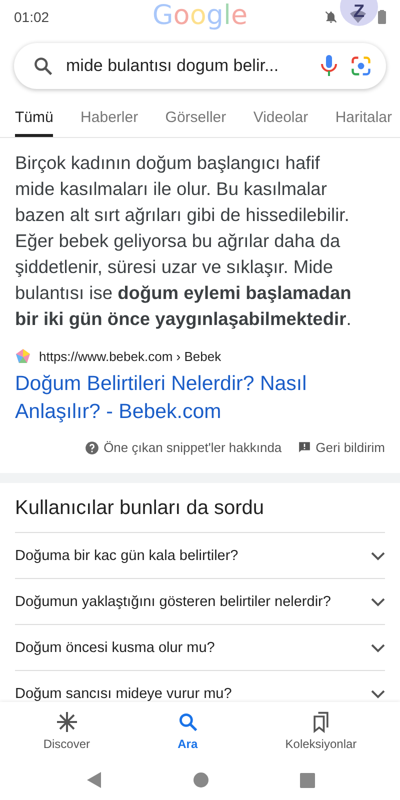 This screenshot has height=800, width=400. Describe the element at coordinates (195, 120) in the screenshot. I see `search-tab: Görseller` at that location.